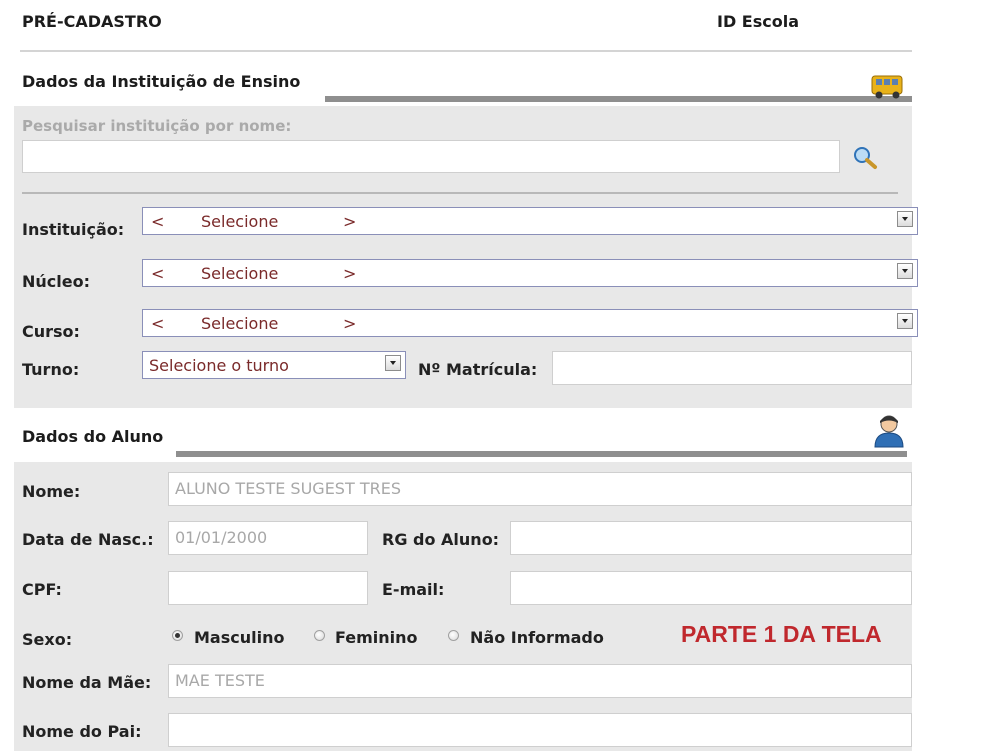  What do you see at coordinates (376, 637) in the screenshot?
I see `option-feminino-label: Feminino` at bounding box center [376, 637].